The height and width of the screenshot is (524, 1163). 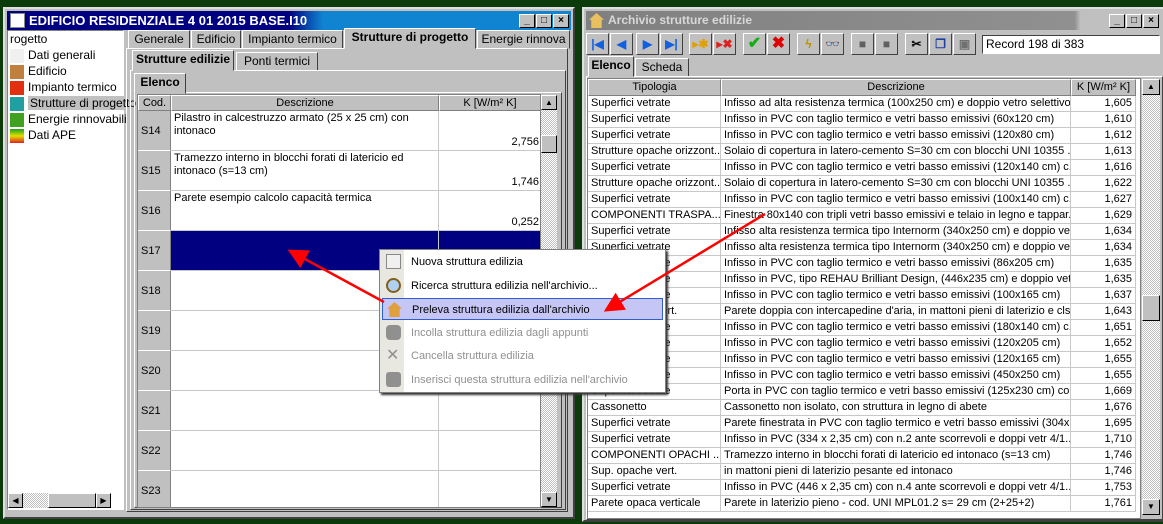 What do you see at coordinates (684, 262) in the screenshot?
I see `arrow-to-menu-item` at bounding box center [684, 262].